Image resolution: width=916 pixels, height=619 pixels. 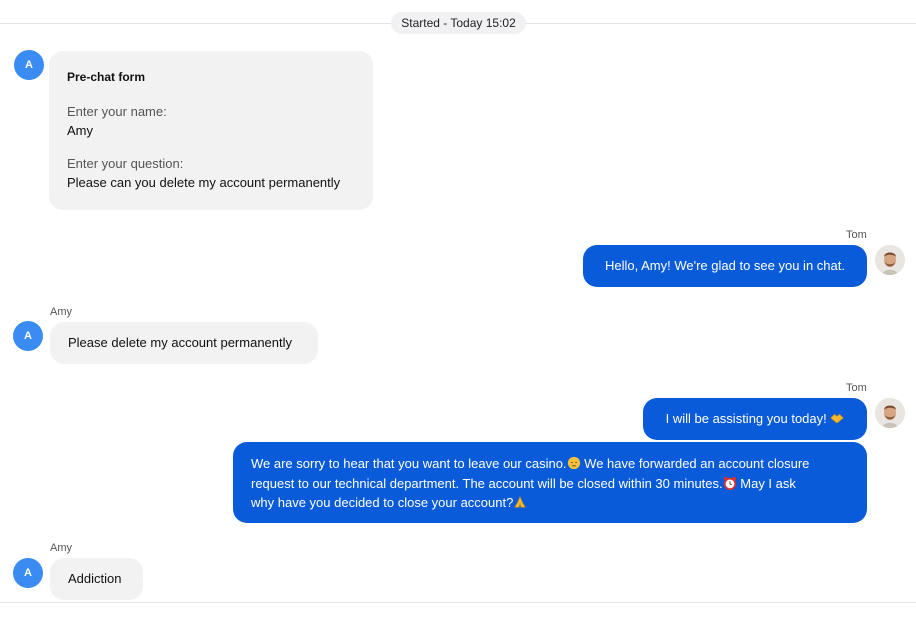 What do you see at coordinates (106, 77) in the screenshot?
I see `prechat-form-title: Pre-chat form` at bounding box center [106, 77].